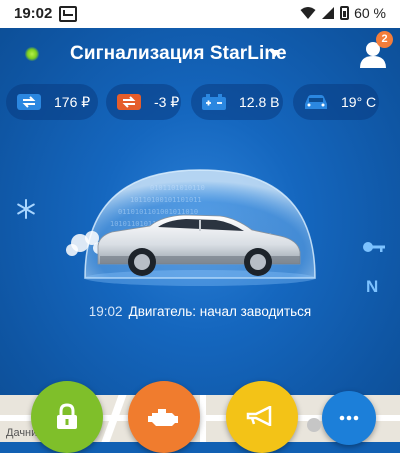 The height and width of the screenshot is (453, 400). I want to click on map-road, so click(203, 418).